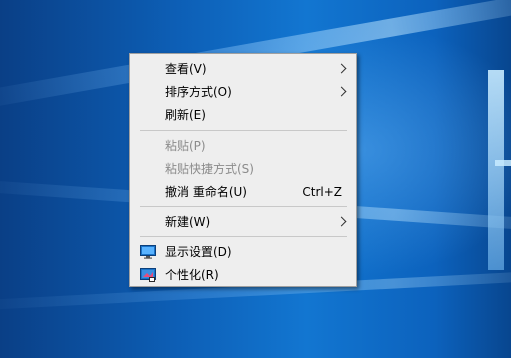 The image size is (511, 358). I want to click on personalize-icon, so click(148, 275).